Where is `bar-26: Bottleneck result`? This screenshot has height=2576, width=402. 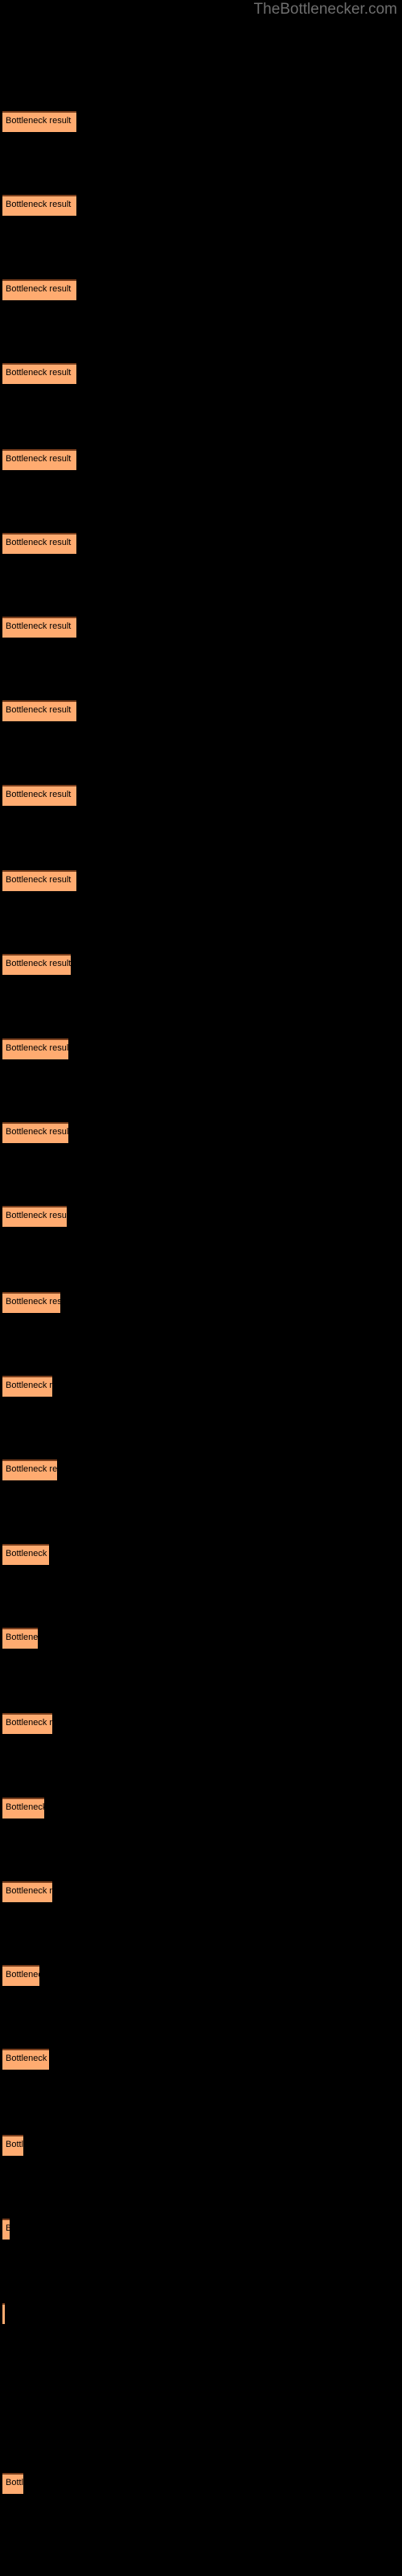
bar-26: Bottleneck result is located at coordinates (6, 2229).